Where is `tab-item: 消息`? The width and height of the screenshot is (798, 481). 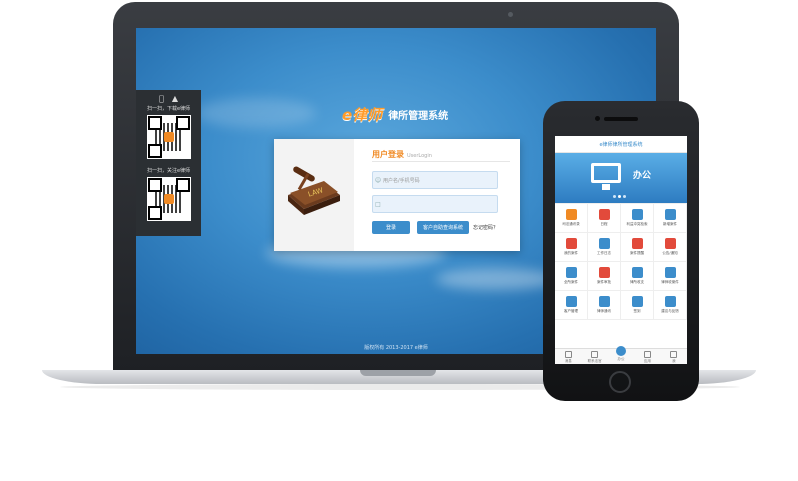 tab-item: 消息 is located at coordinates (568, 356).